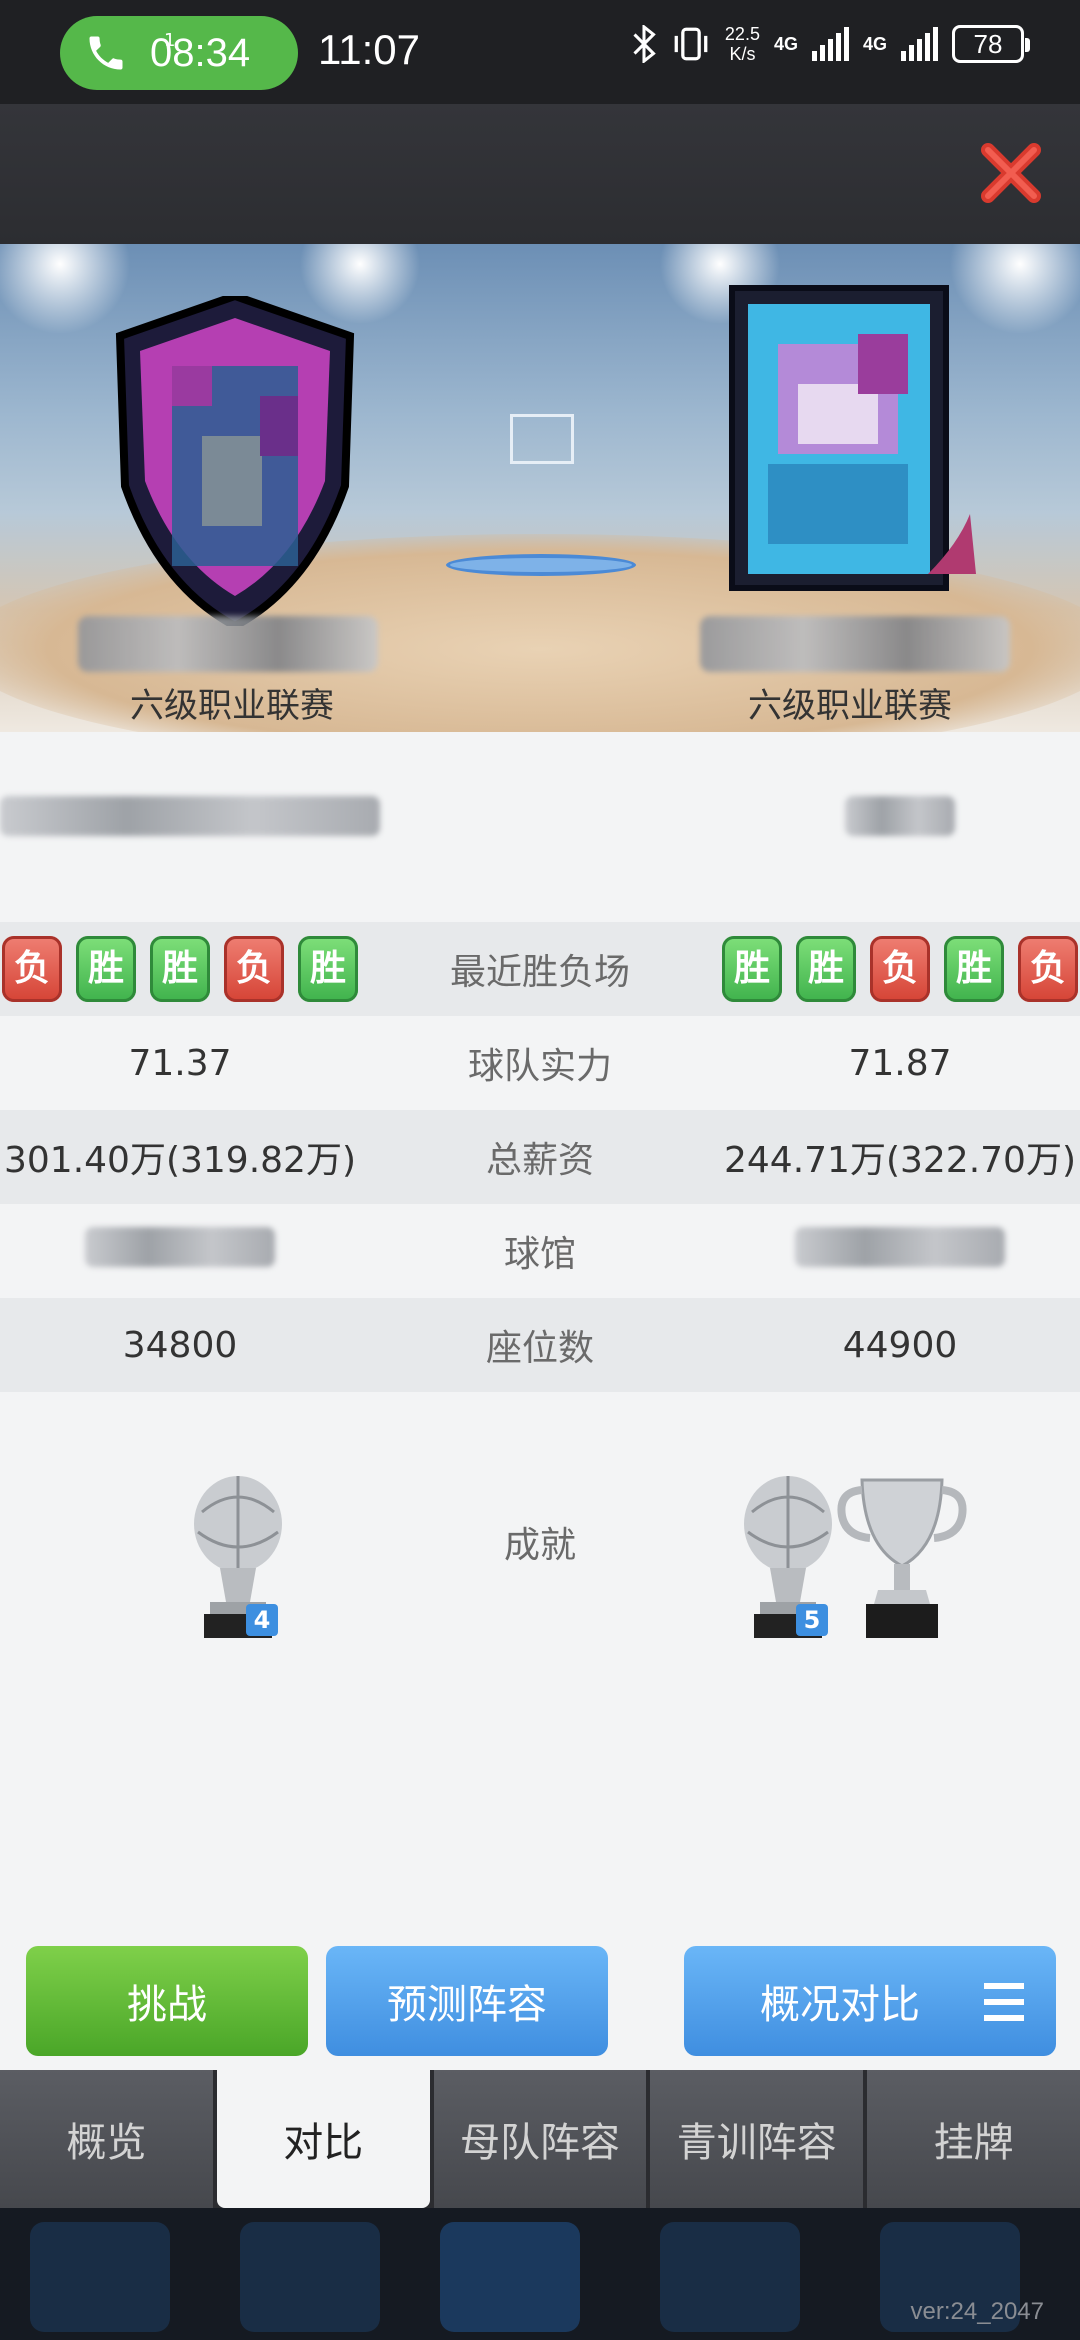 The width and height of the screenshot is (1080, 2340). I want to click on tab-compare: 对比, so click(323, 2139).